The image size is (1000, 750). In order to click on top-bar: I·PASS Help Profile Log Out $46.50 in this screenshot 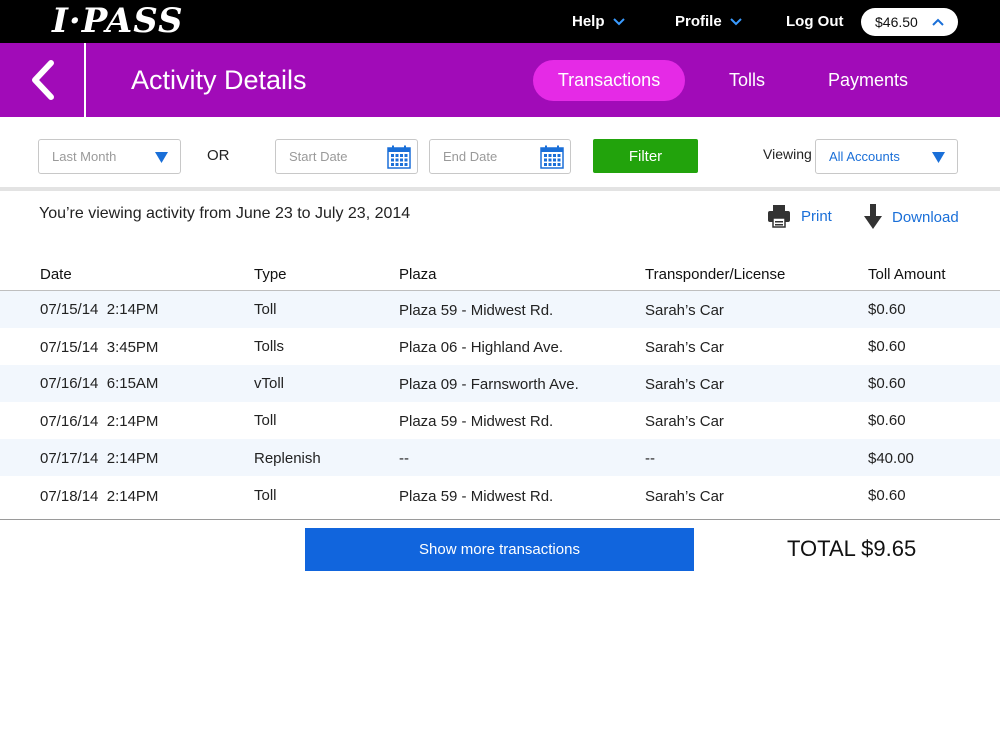, I will do `click(500, 21)`.